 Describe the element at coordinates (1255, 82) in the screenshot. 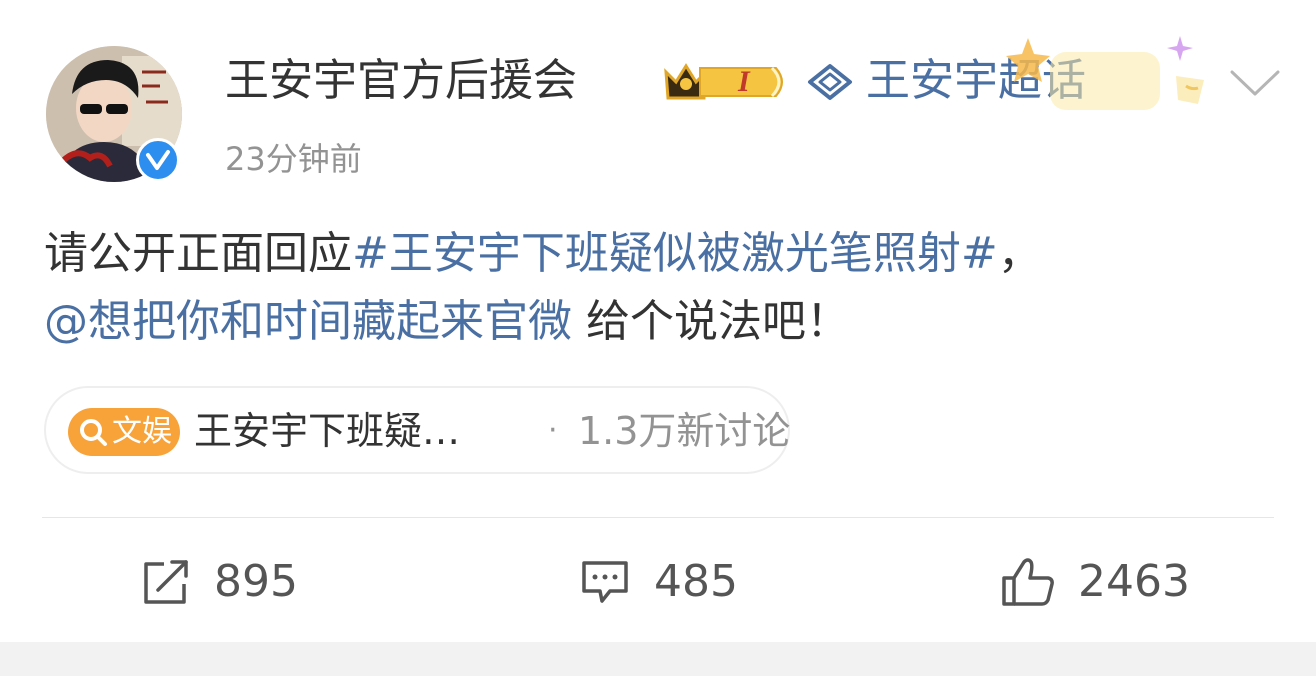

I see `chevron-down-icon` at that location.